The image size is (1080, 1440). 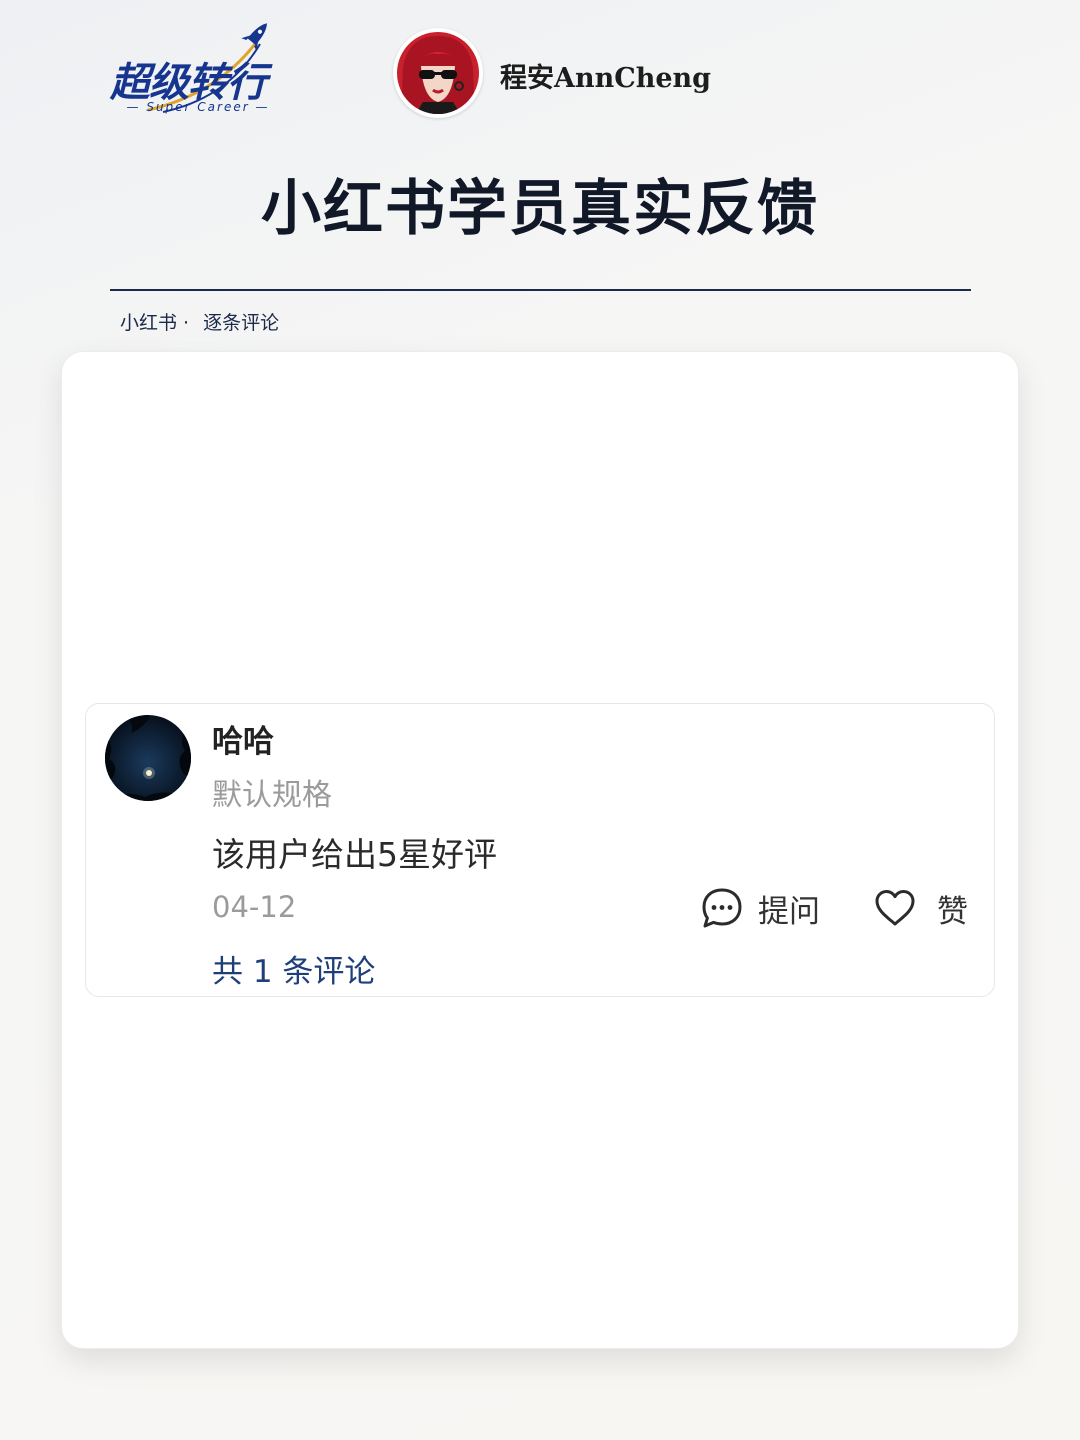 I want to click on author-name: 程安AnnCheng, so click(x=606, y=78).